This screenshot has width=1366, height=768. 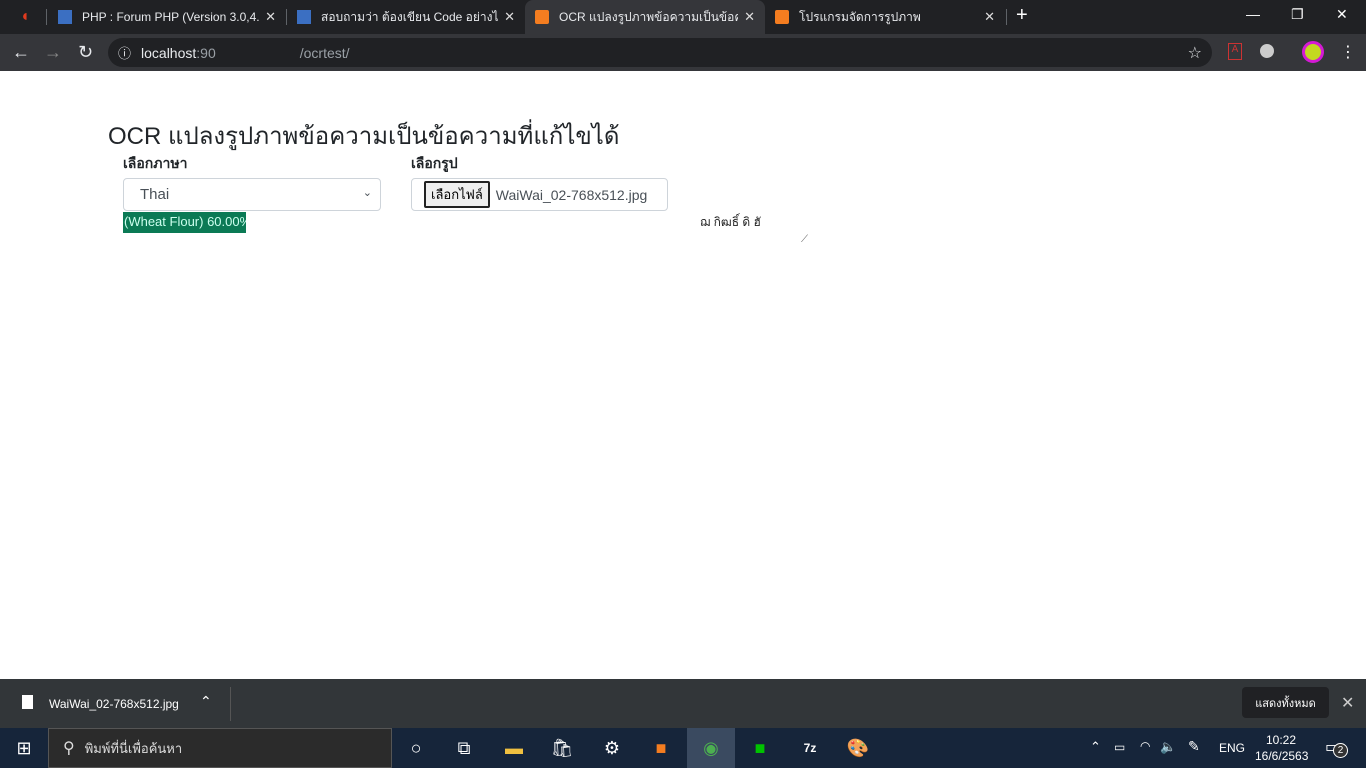 I want to click on forward-button: →, so click(x=53, y=52).